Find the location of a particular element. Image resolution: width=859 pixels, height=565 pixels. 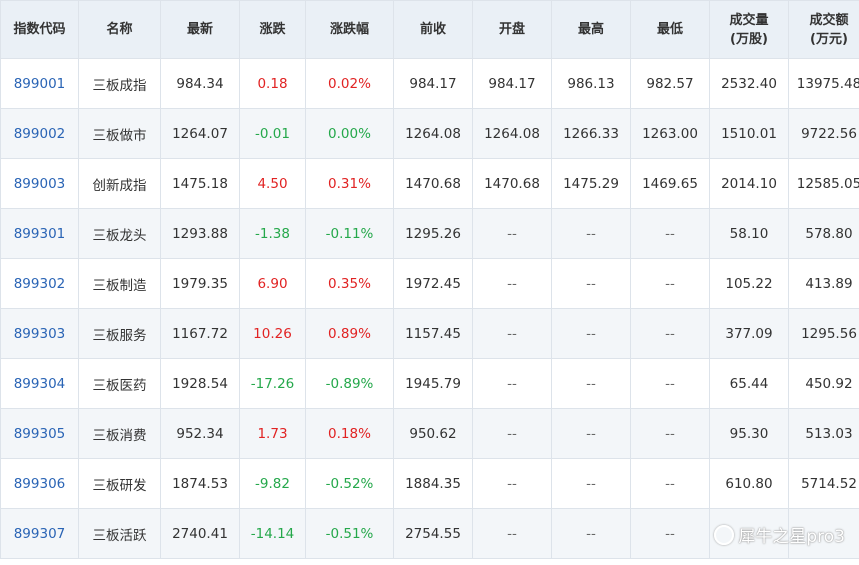

cell-amount: 9722.56 is located at coordinates (823, 133).